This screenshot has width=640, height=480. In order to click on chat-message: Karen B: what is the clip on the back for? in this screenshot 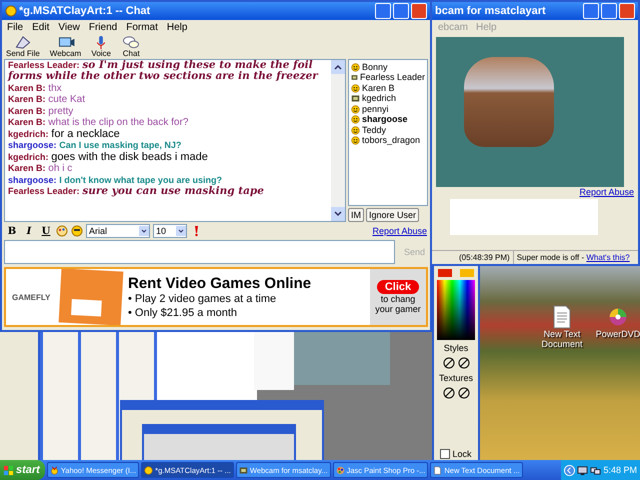, I will do `click(99, 123)`.